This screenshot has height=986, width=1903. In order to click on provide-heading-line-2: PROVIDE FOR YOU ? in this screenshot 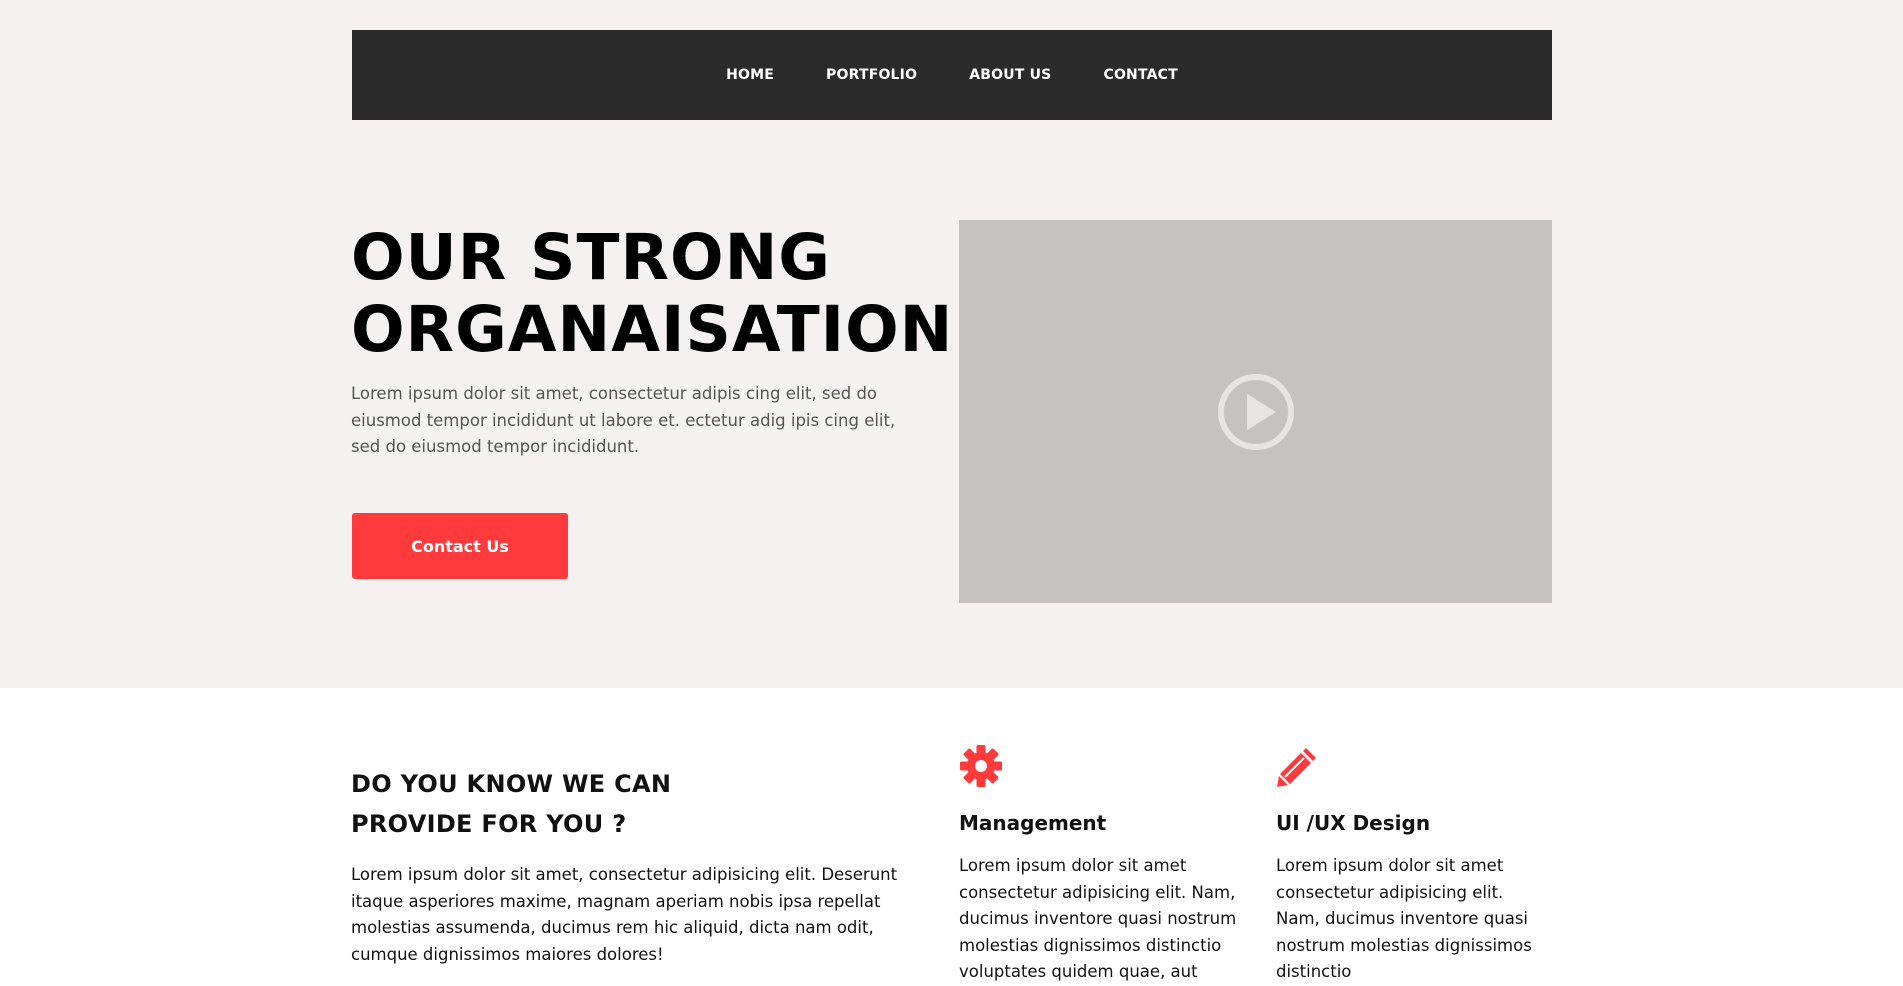, I will do `click(489, 824)`.